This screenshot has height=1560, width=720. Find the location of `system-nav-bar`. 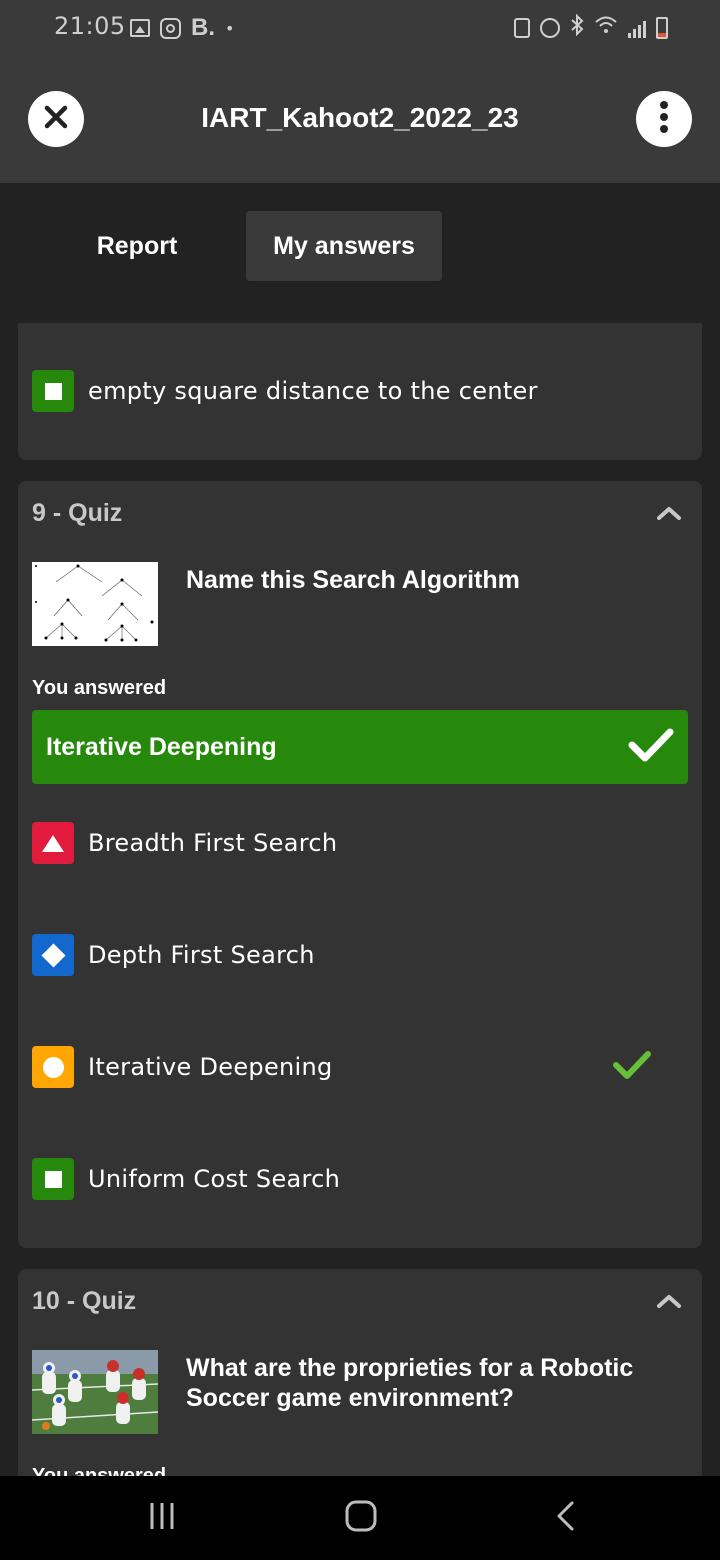

system-nav-bar is located at coordinates (360, 1518).